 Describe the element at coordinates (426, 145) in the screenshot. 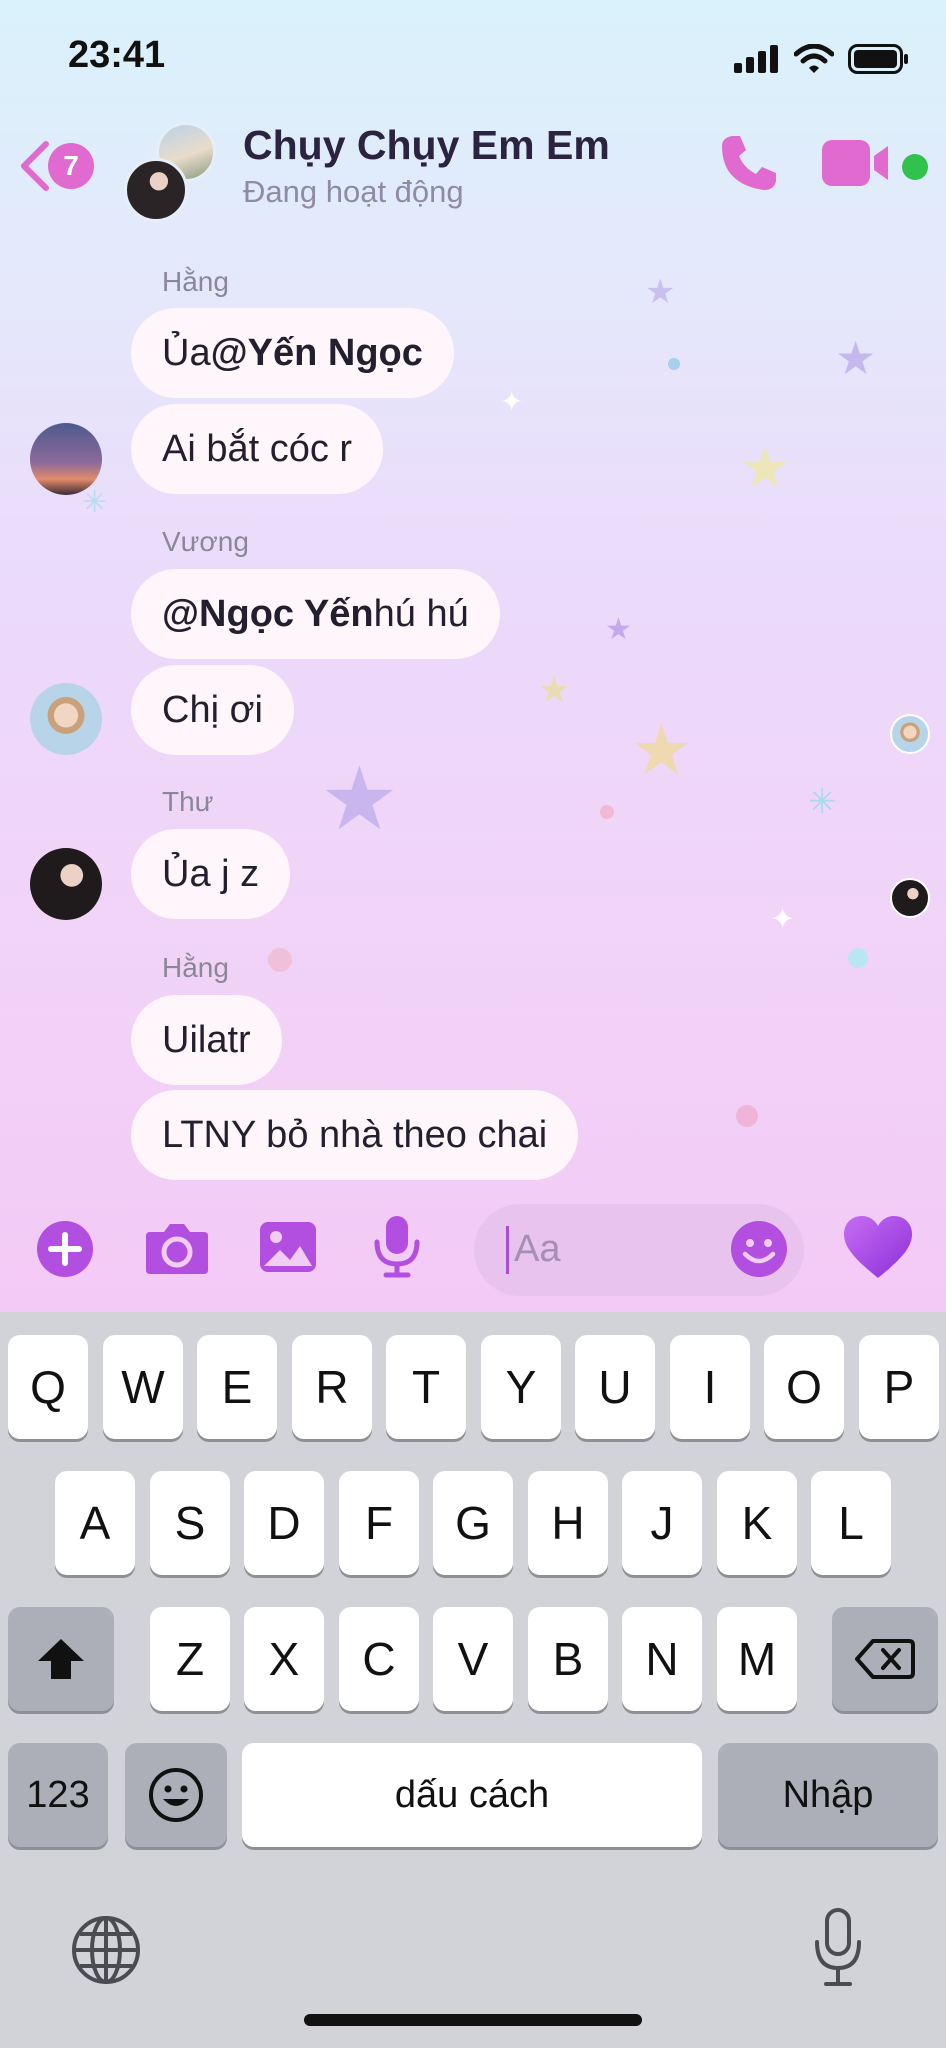

I see `conversation-title: Chụy Chụy Em Em` at that location.